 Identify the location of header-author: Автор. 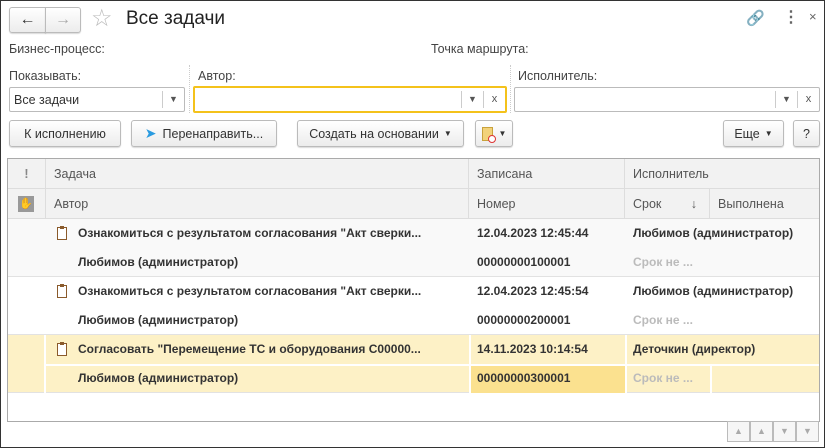
(257, 204).